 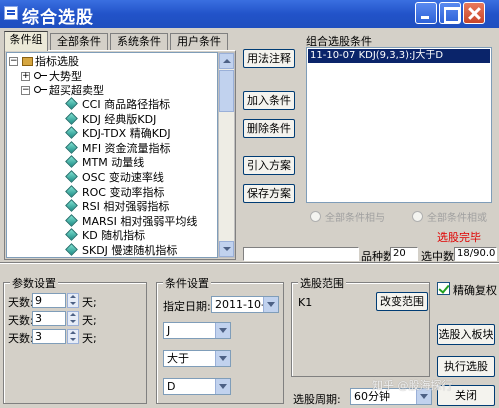 What do you see at coordinates (49, 300) in the screenshot?
I see `param-input: 9` at bounding box center [49, 300].